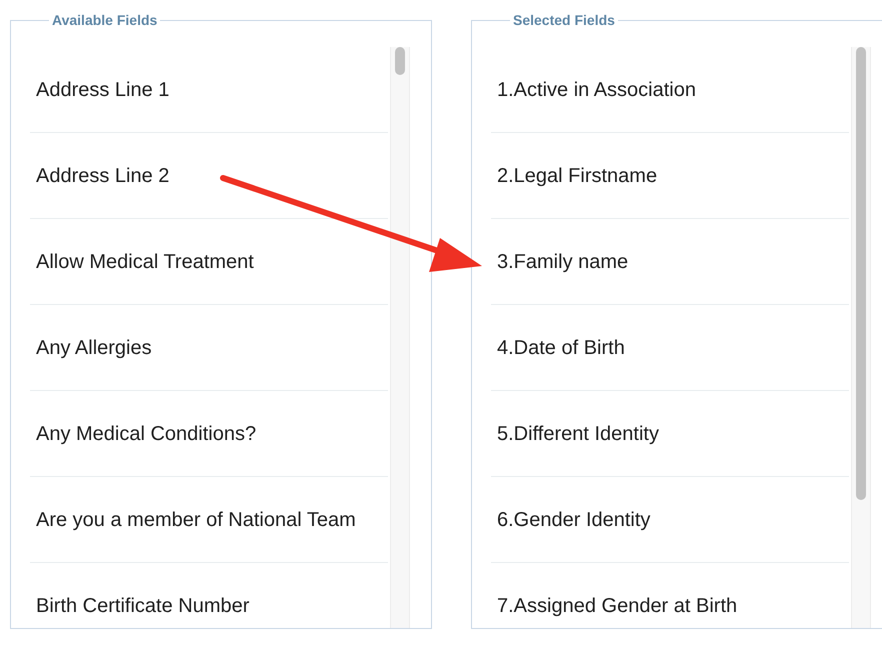 Image resolution: width=882 pixels, height=653 pixels. Describe the element at coordinates (670, 176) in the screenshot. I see `field-item: 2.Legal Firstname` at that location.